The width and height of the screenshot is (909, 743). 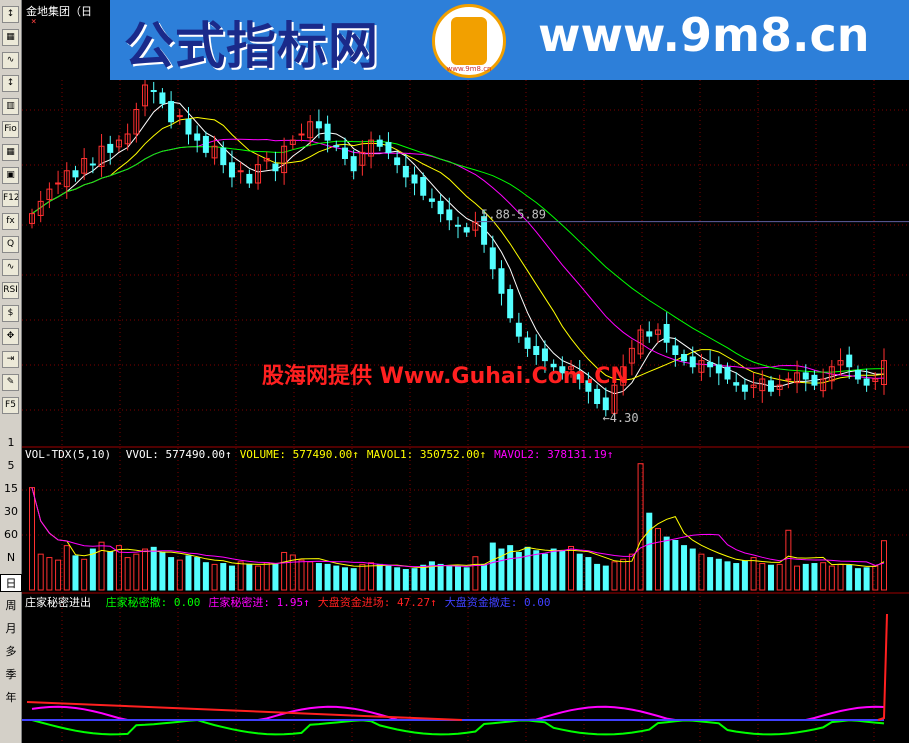 I want to click on toolbar-icon-16: ✎, so click(x=10, y=382).